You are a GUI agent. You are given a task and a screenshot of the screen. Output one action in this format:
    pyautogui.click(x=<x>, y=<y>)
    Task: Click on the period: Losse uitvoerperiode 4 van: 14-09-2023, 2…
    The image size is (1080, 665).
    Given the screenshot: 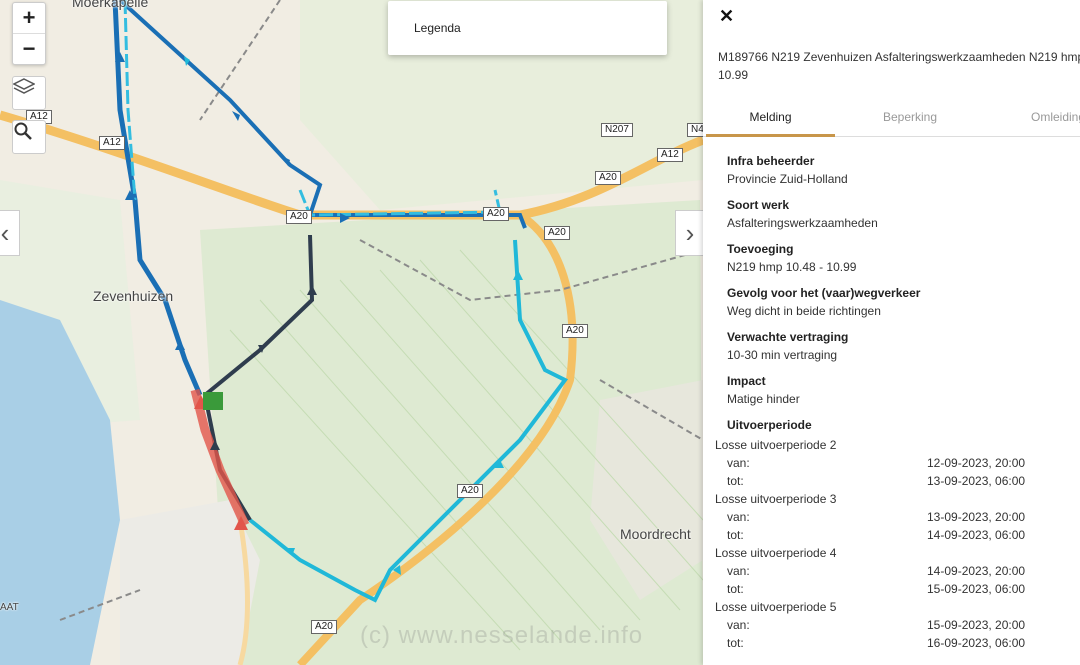 What is the action you would take?
    pyautogui.click(x=895, y=571)
    